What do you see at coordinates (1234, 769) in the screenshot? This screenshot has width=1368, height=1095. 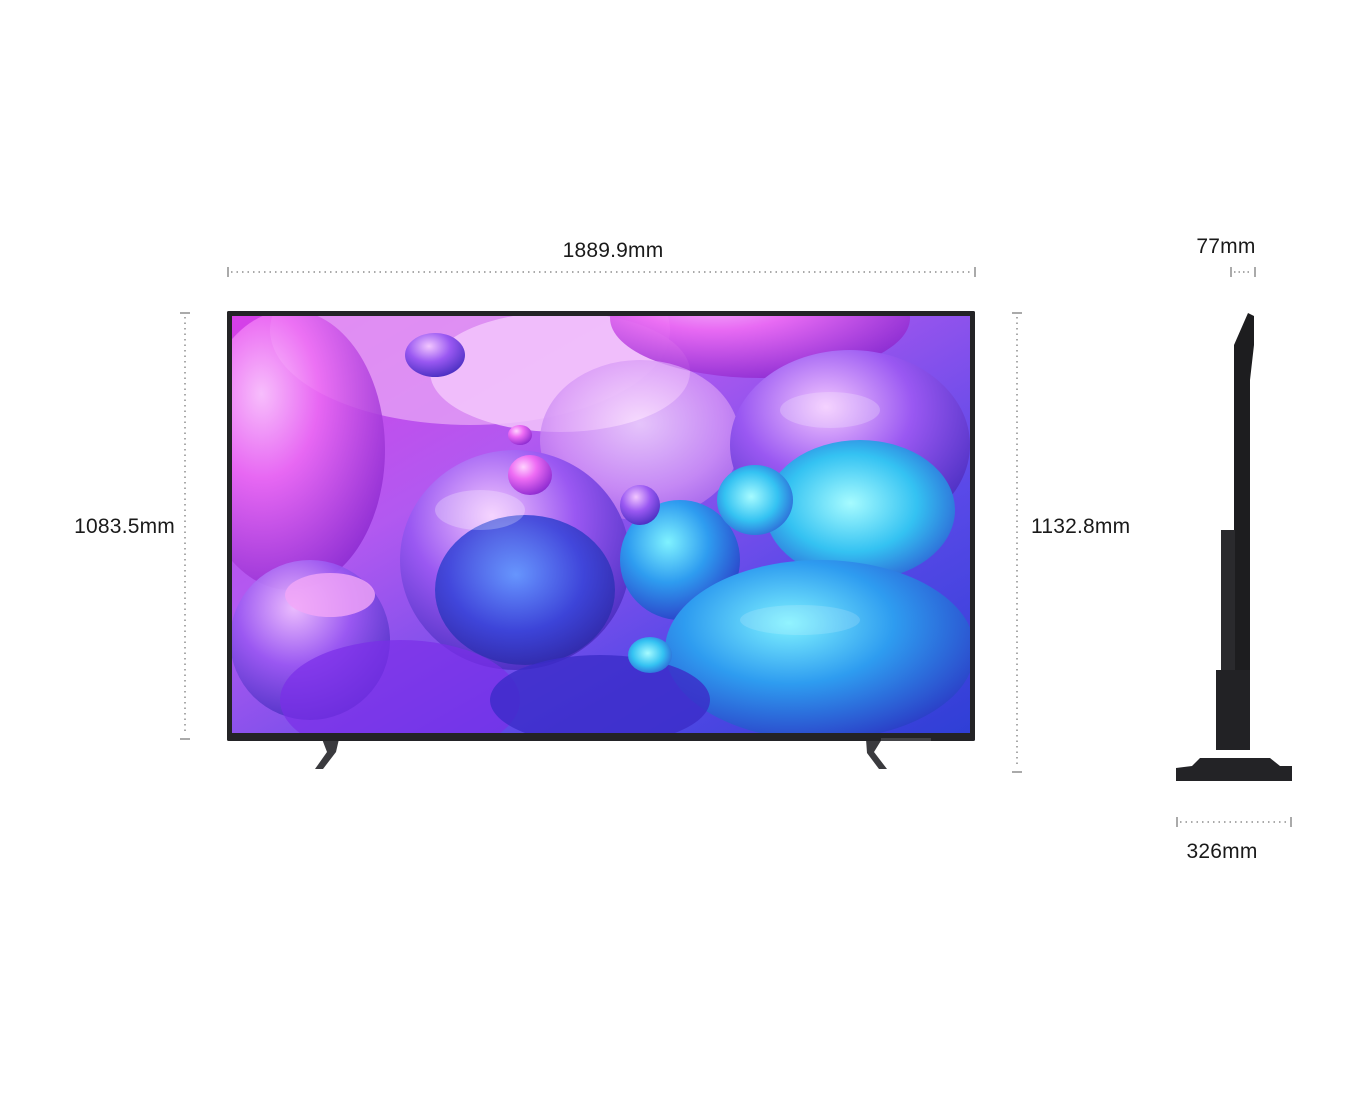 I see `tv-side-stand-base` at bounding box center [1234, 769].